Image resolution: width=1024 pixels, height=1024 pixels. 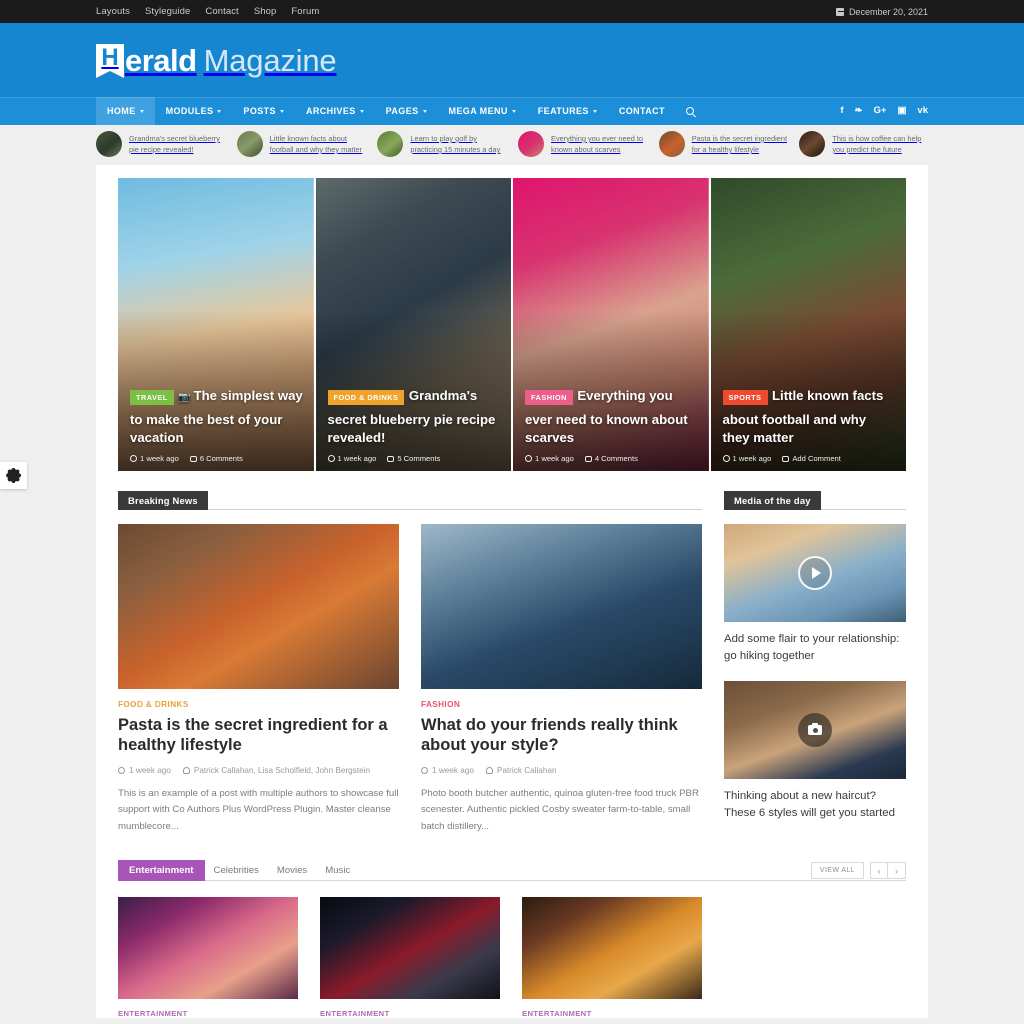 What do you see at coordinates (879, 871) in the screenshot?
I see `prev-arrow-button: ‹` at bounding box center [879, 871].